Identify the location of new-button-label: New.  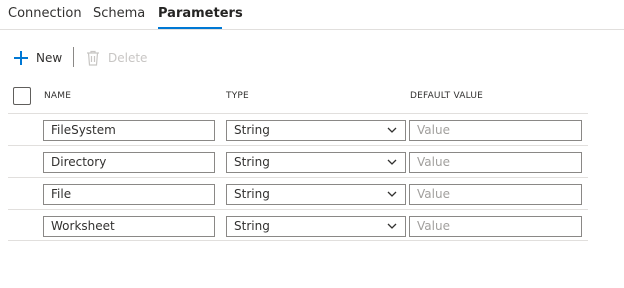
(49, 58).